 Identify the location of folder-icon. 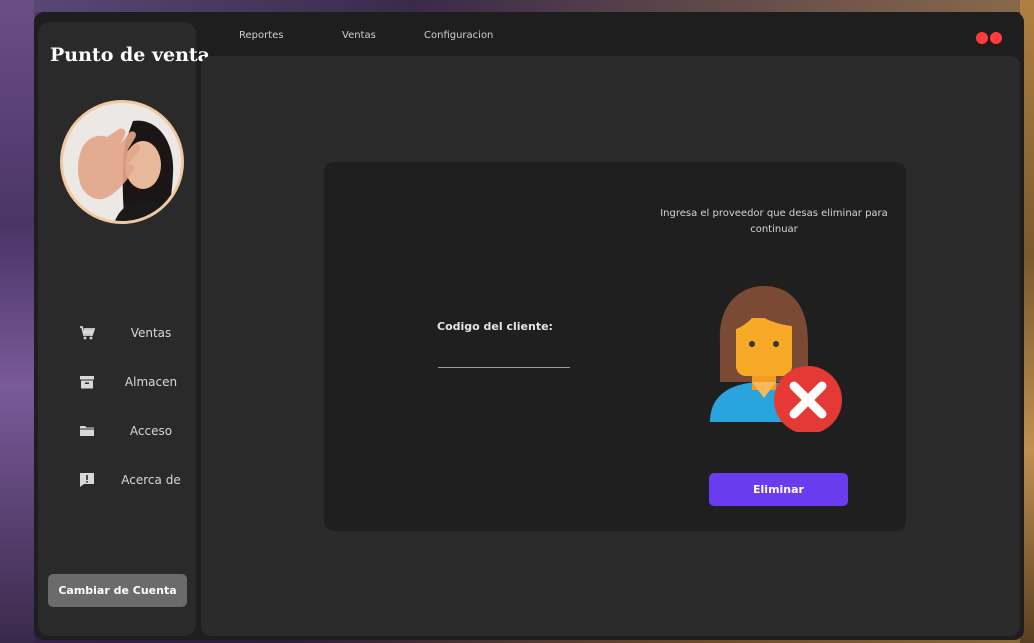
(87, 431).